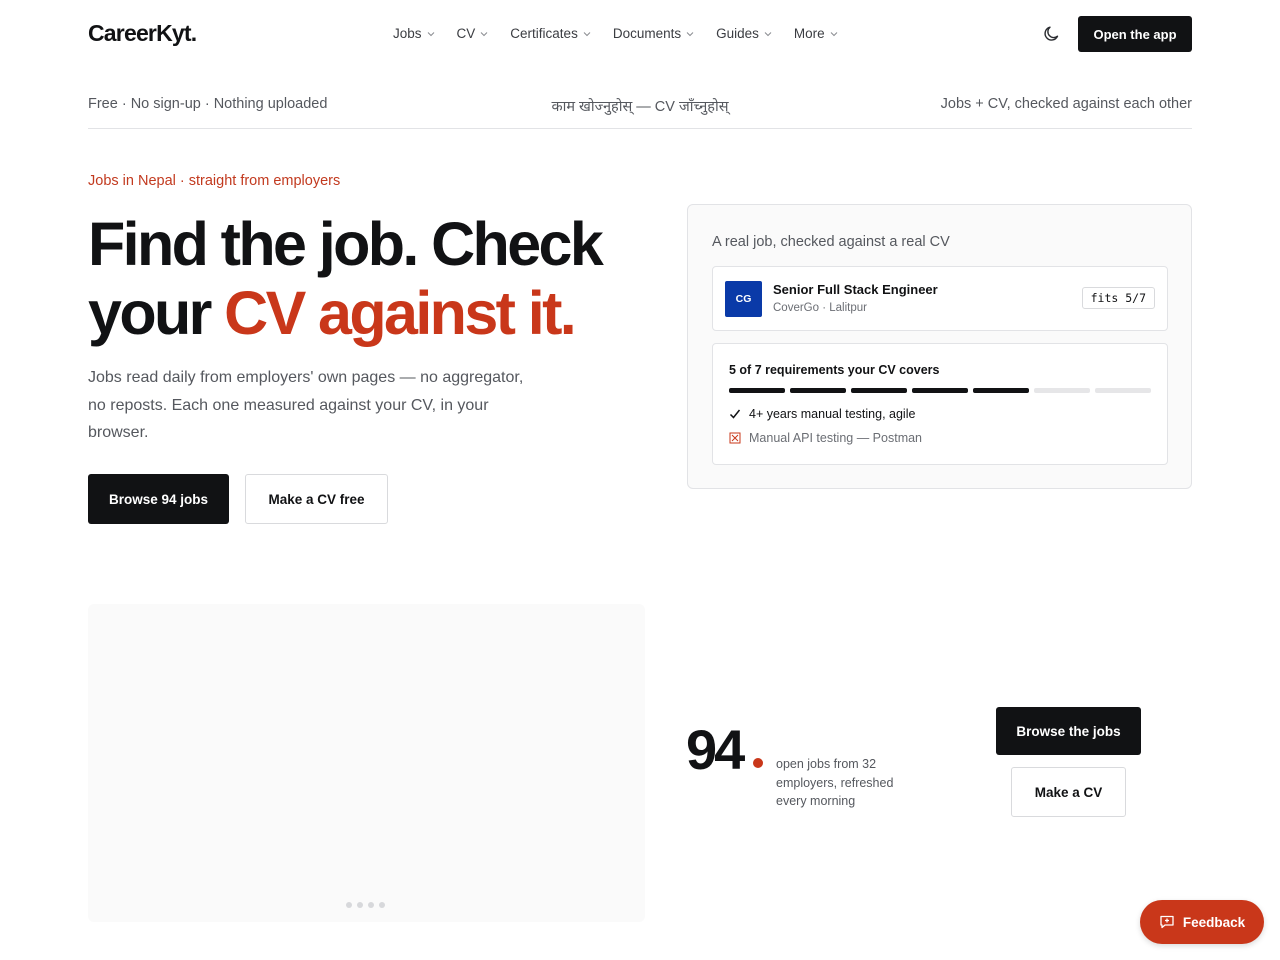 This screenshot has width=1280, height=960. What do you see at coordinates (1066, 104) in the screenshot?
I see `tagline-right: Jobs + CV, checked against each other` at bounding box center [1066, 104].